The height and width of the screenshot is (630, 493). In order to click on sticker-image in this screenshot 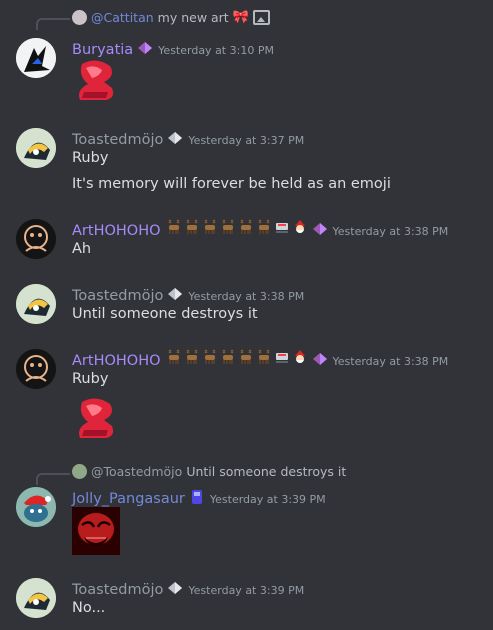, I will do `click(96, 531)`.